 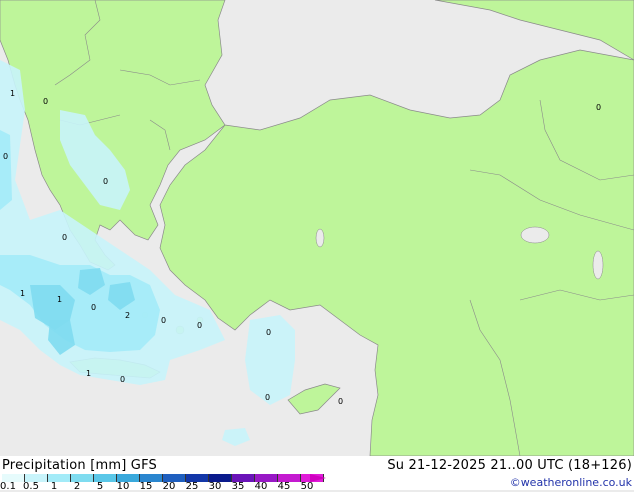 I want to click on legend-tick-label: 20, so click(x=169, y=486).